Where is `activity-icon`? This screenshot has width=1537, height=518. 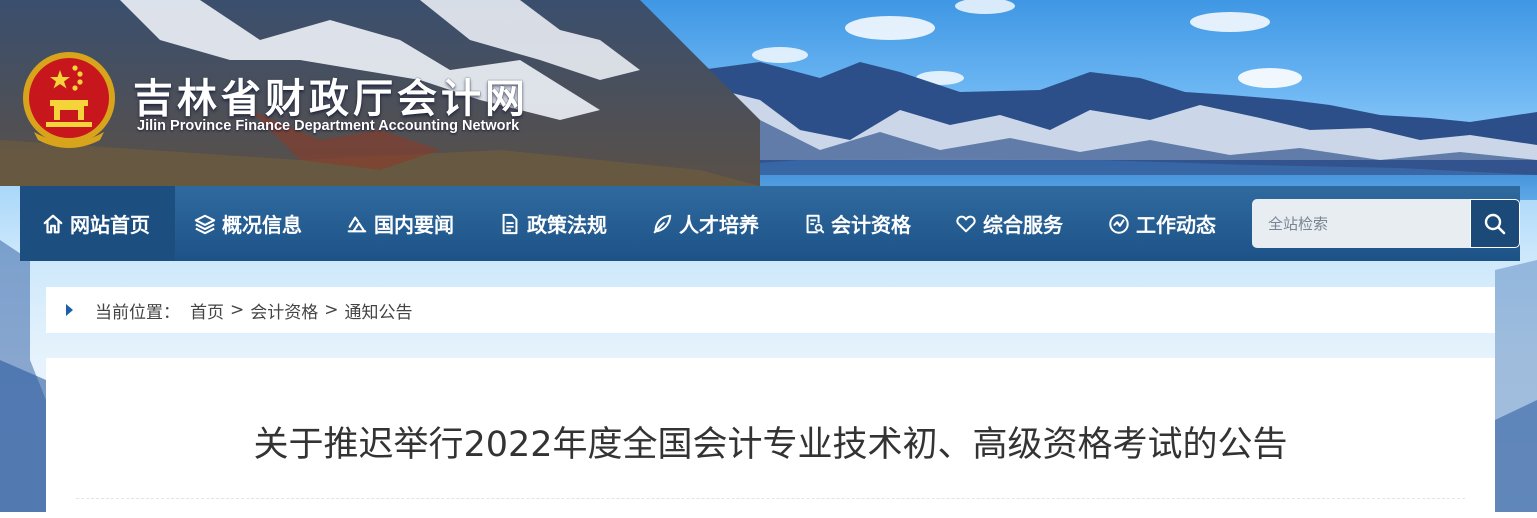
activity-icon is located at coordinates (1119, 223).